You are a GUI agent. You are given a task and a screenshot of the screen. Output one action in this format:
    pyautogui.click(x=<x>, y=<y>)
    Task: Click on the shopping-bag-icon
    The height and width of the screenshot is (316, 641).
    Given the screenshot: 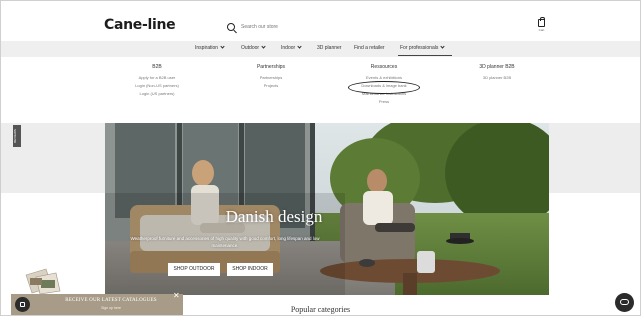 What is the action you would take?
    pyautogui.click(x=22, y=304)
    